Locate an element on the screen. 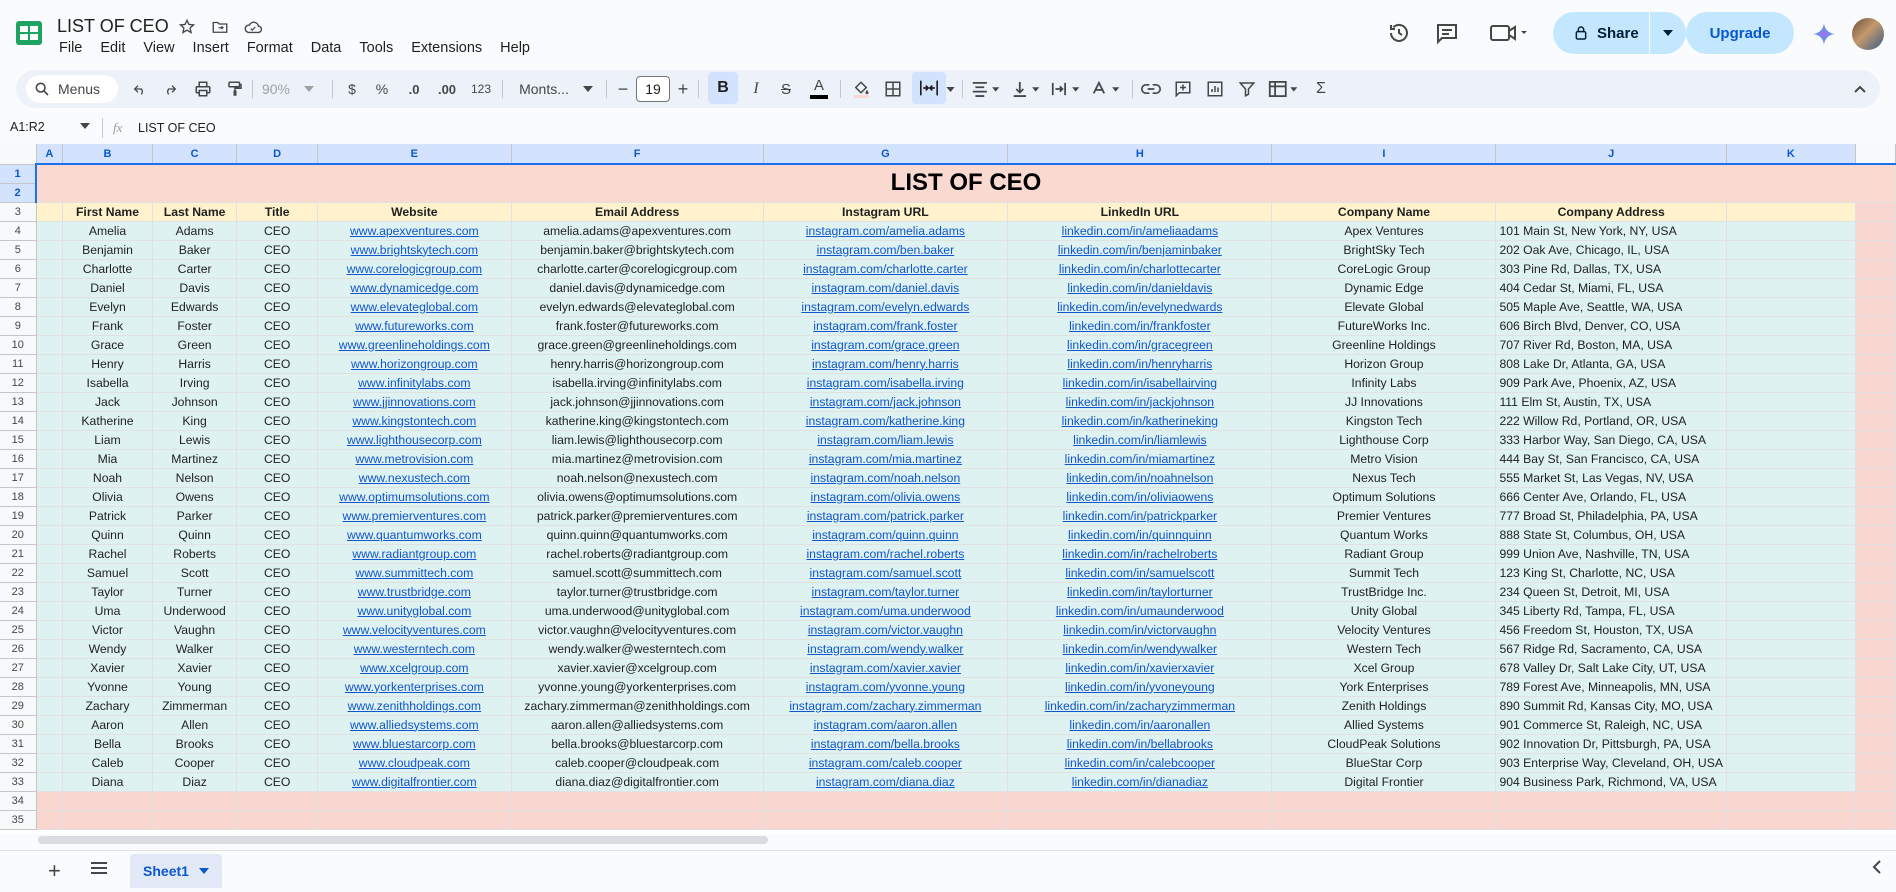 The width and height of the screenshot is (1896, 892). cell: Taylor is located at coordinates (107, 592).